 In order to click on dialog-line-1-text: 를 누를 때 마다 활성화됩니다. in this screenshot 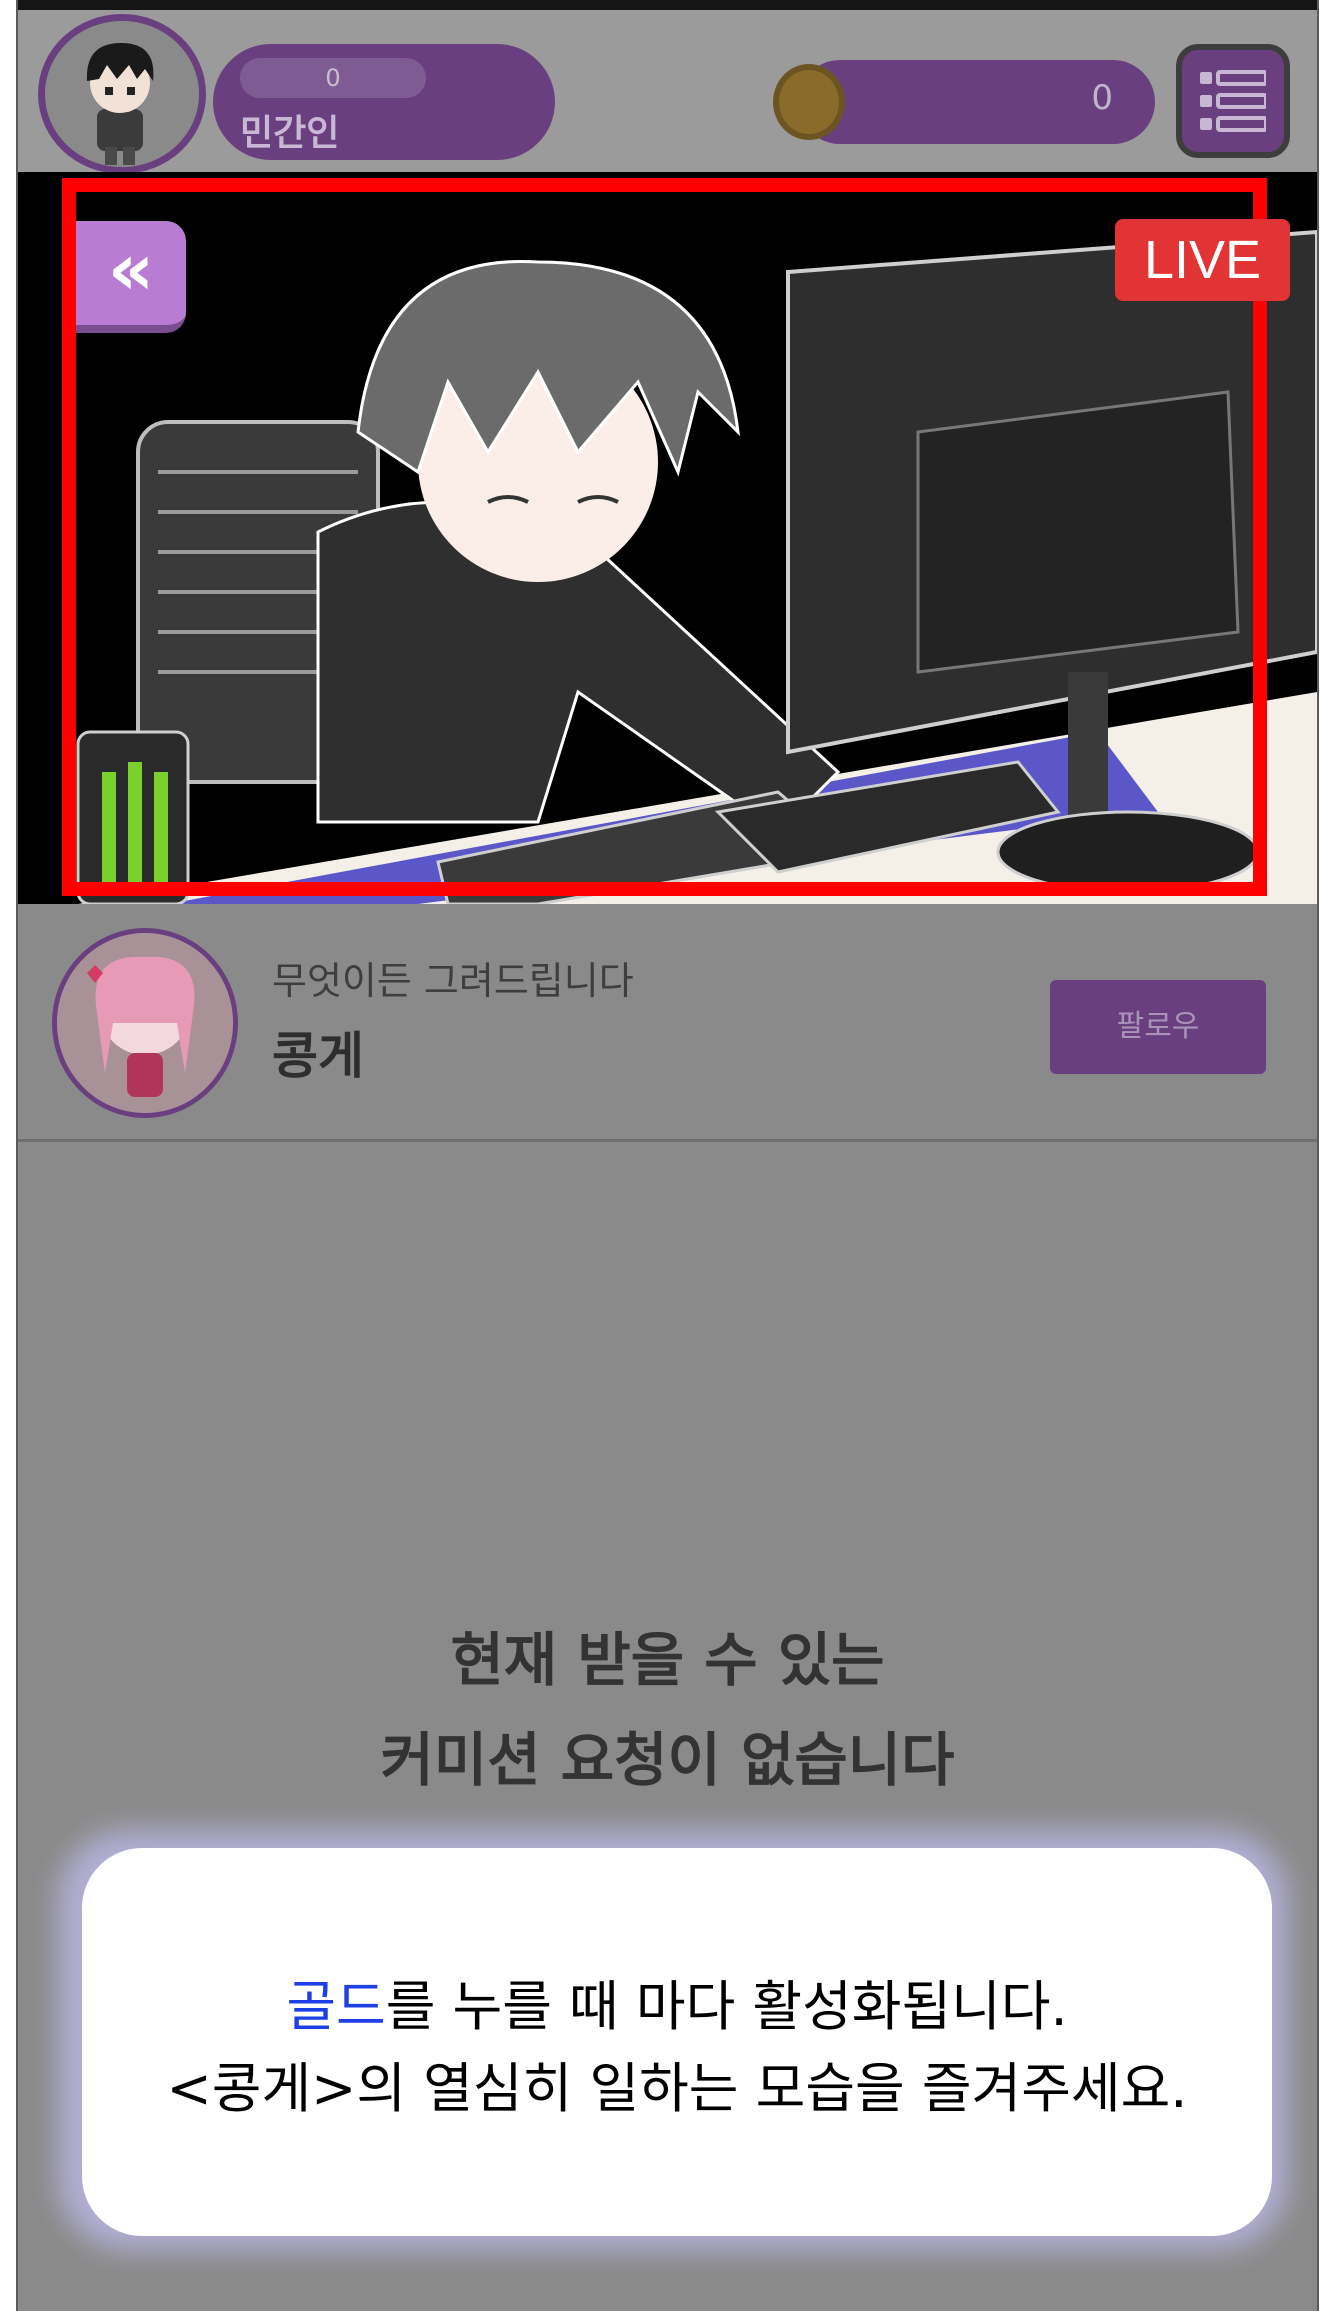, I will do `click(726, 2006)`.